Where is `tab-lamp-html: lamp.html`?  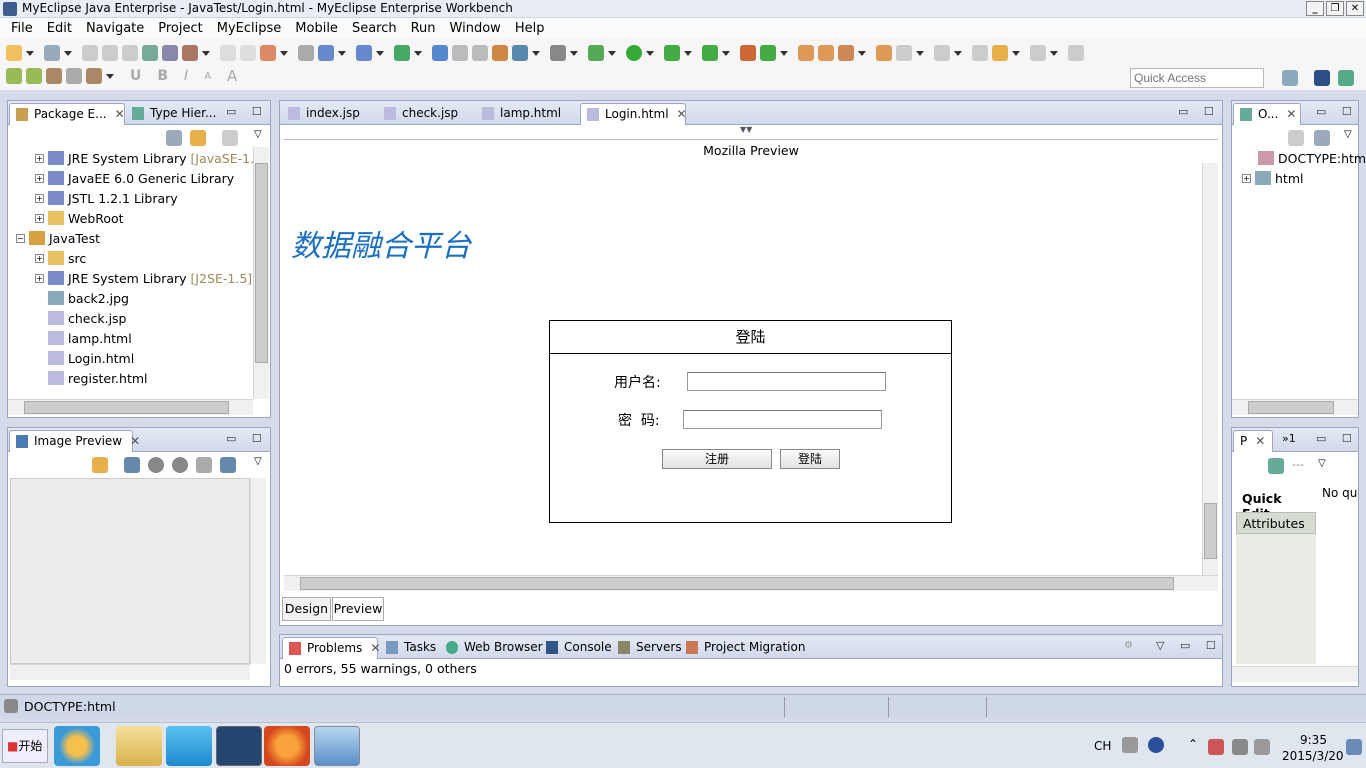
tab-lamp-html: lamp.html is located at coordinates (527, 114).